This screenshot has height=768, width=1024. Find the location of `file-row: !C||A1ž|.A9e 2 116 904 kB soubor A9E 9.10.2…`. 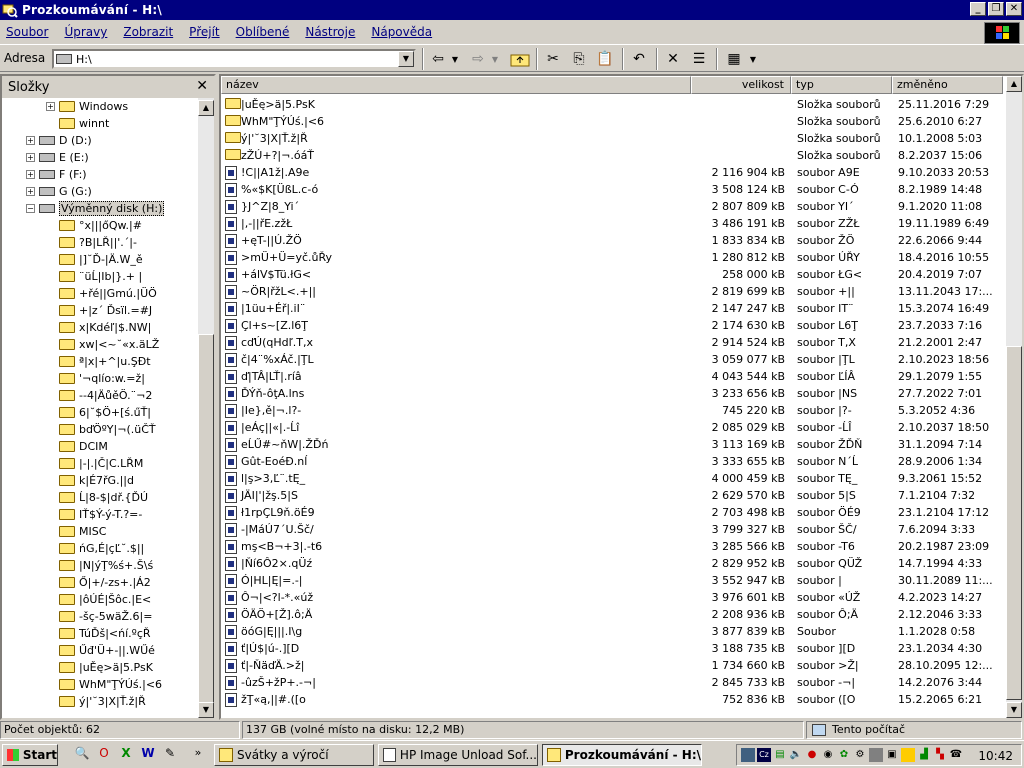

file-row: !C||A1ž|.A9e 2 116 904 kB soubor A9E 9.10.2… is located at coordinates (611, 172).